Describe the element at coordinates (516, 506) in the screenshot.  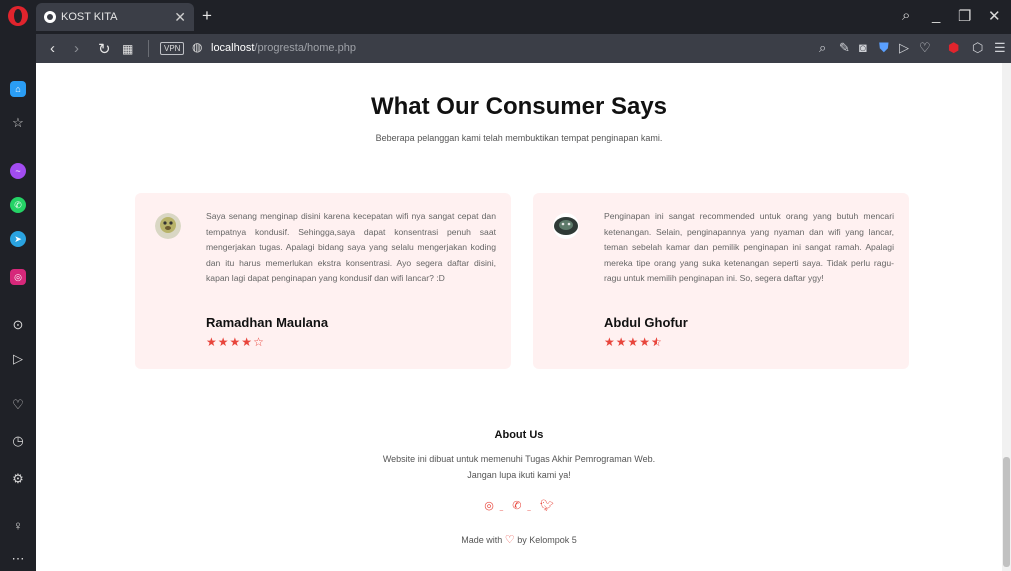
I see `whatsapp-link-icon: ✆` at that location.